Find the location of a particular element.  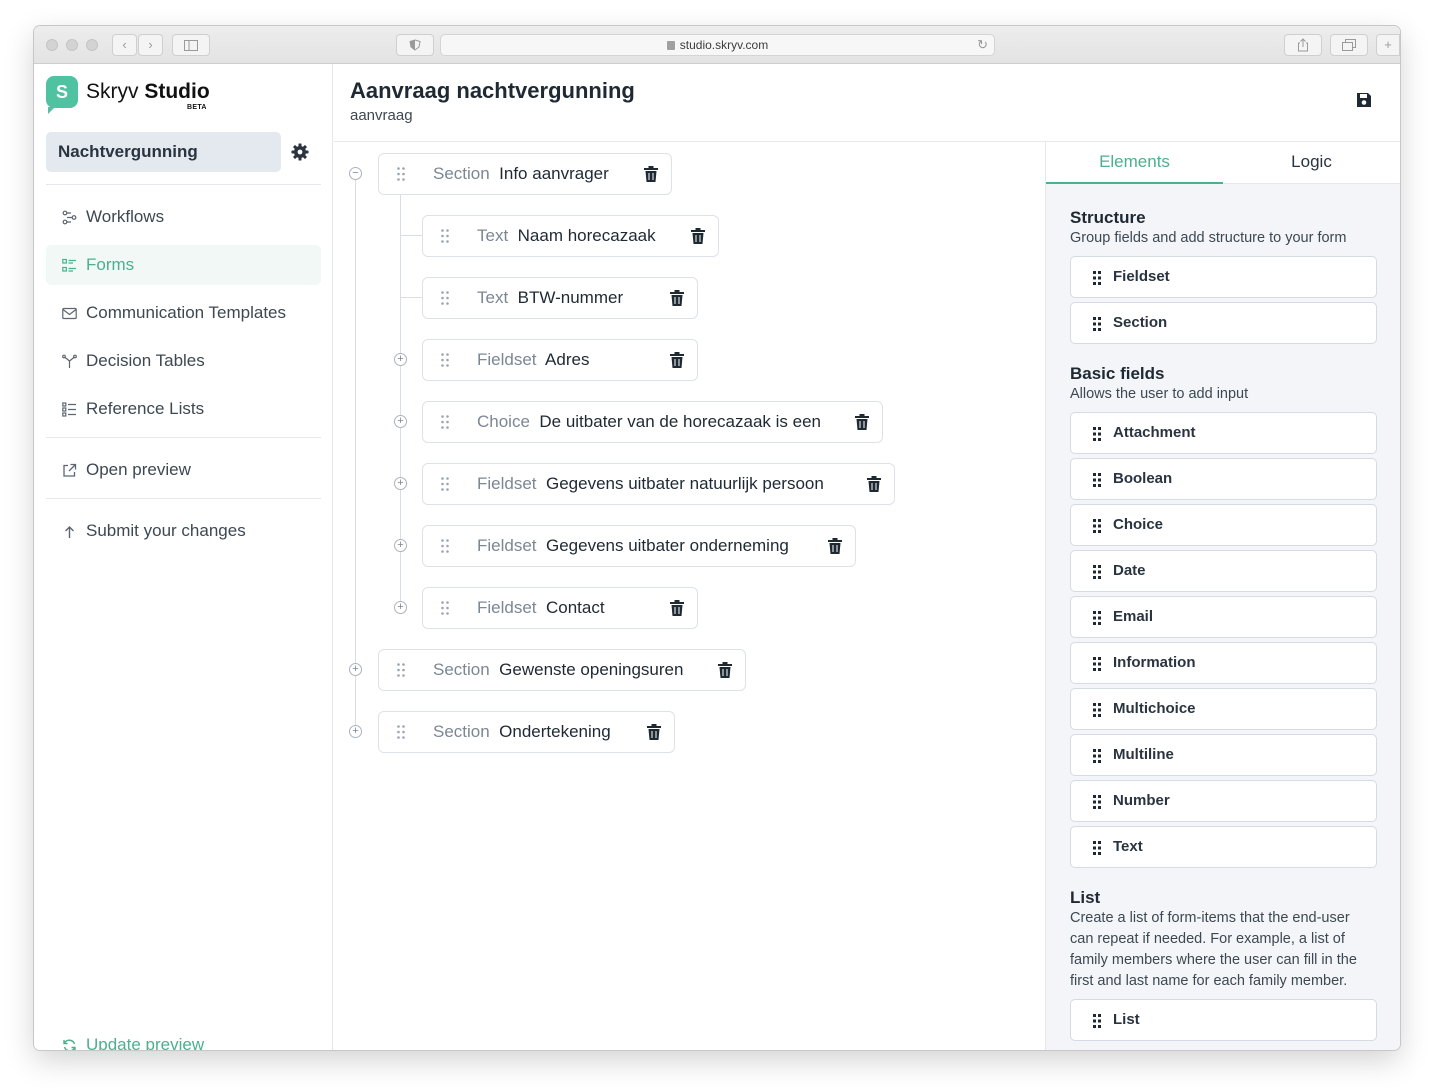

tree-node-section: Section Info aanvrager is located at coordinates (525, 174).